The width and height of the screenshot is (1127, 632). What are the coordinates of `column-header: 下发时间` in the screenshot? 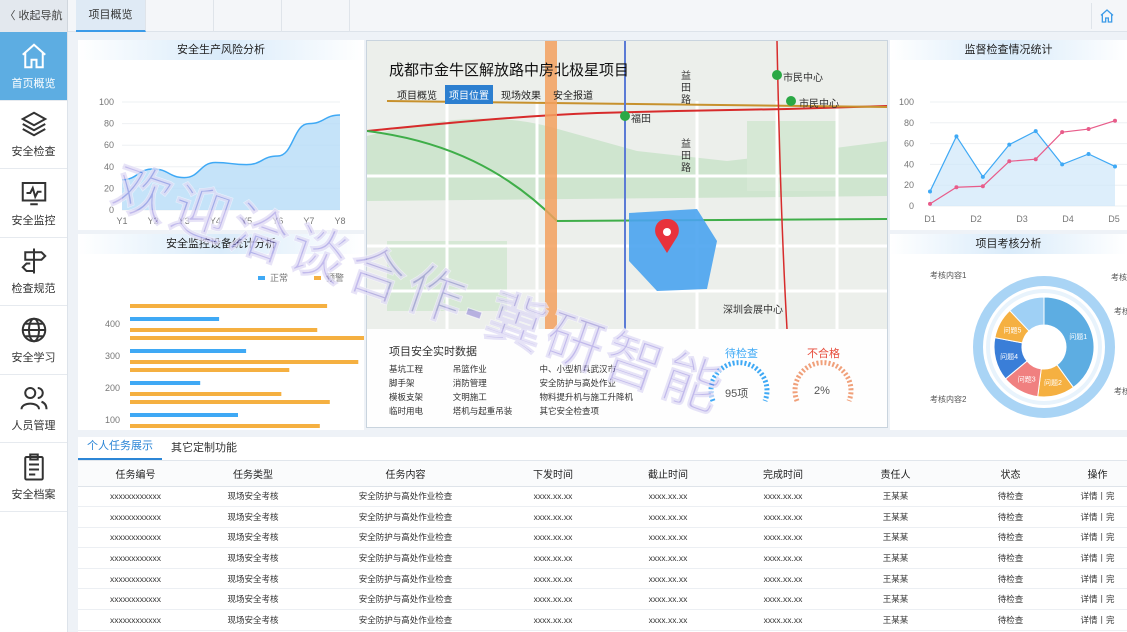 It's located at (553, 474).